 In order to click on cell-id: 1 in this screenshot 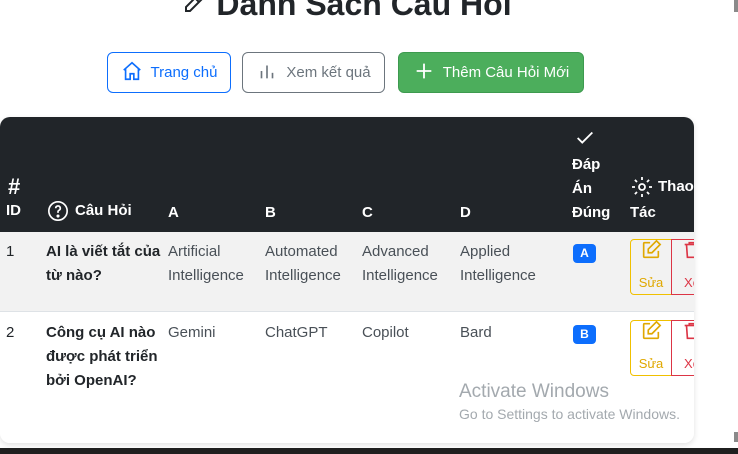, I will do `click(10, 251)`.